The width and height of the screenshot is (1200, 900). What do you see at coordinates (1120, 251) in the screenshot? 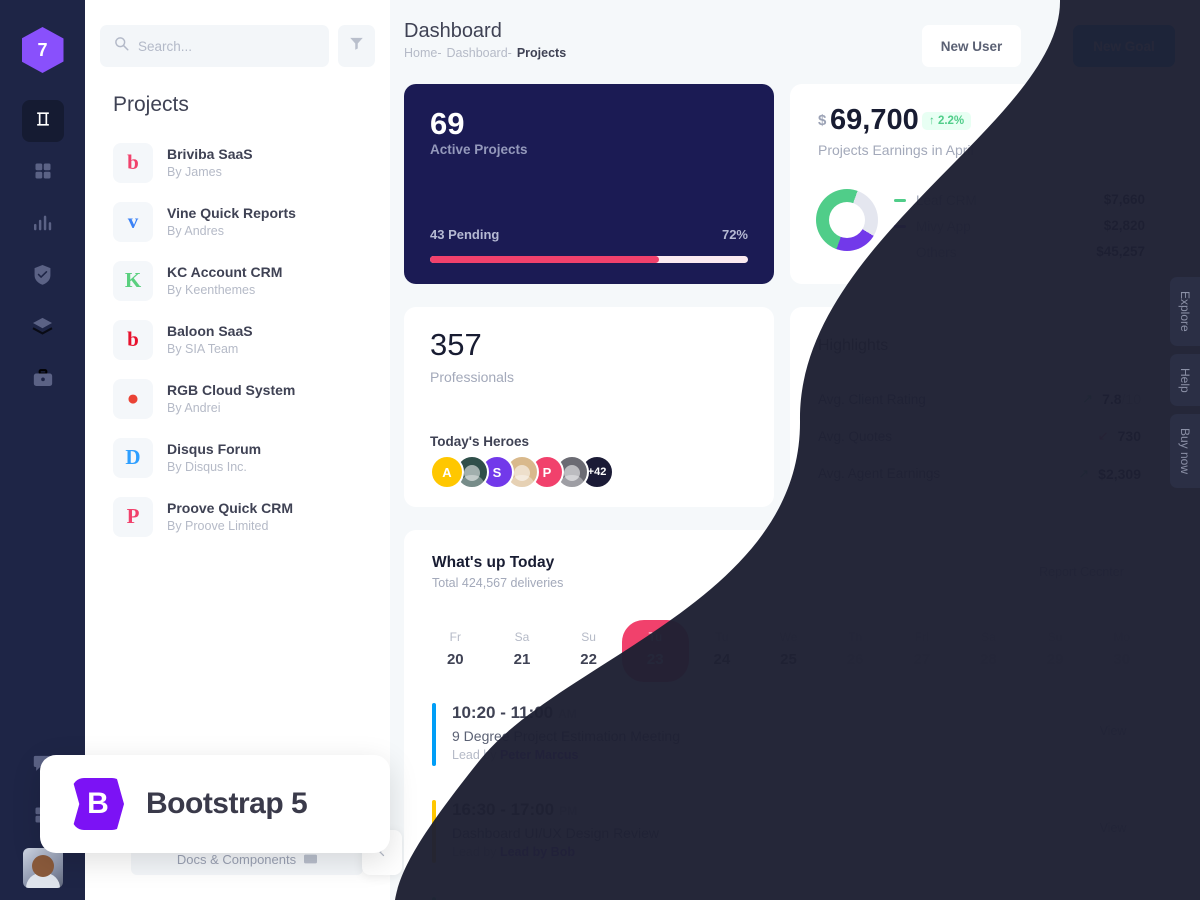
I see `legend-value: $45,257` at bounding box center [1120, 251].